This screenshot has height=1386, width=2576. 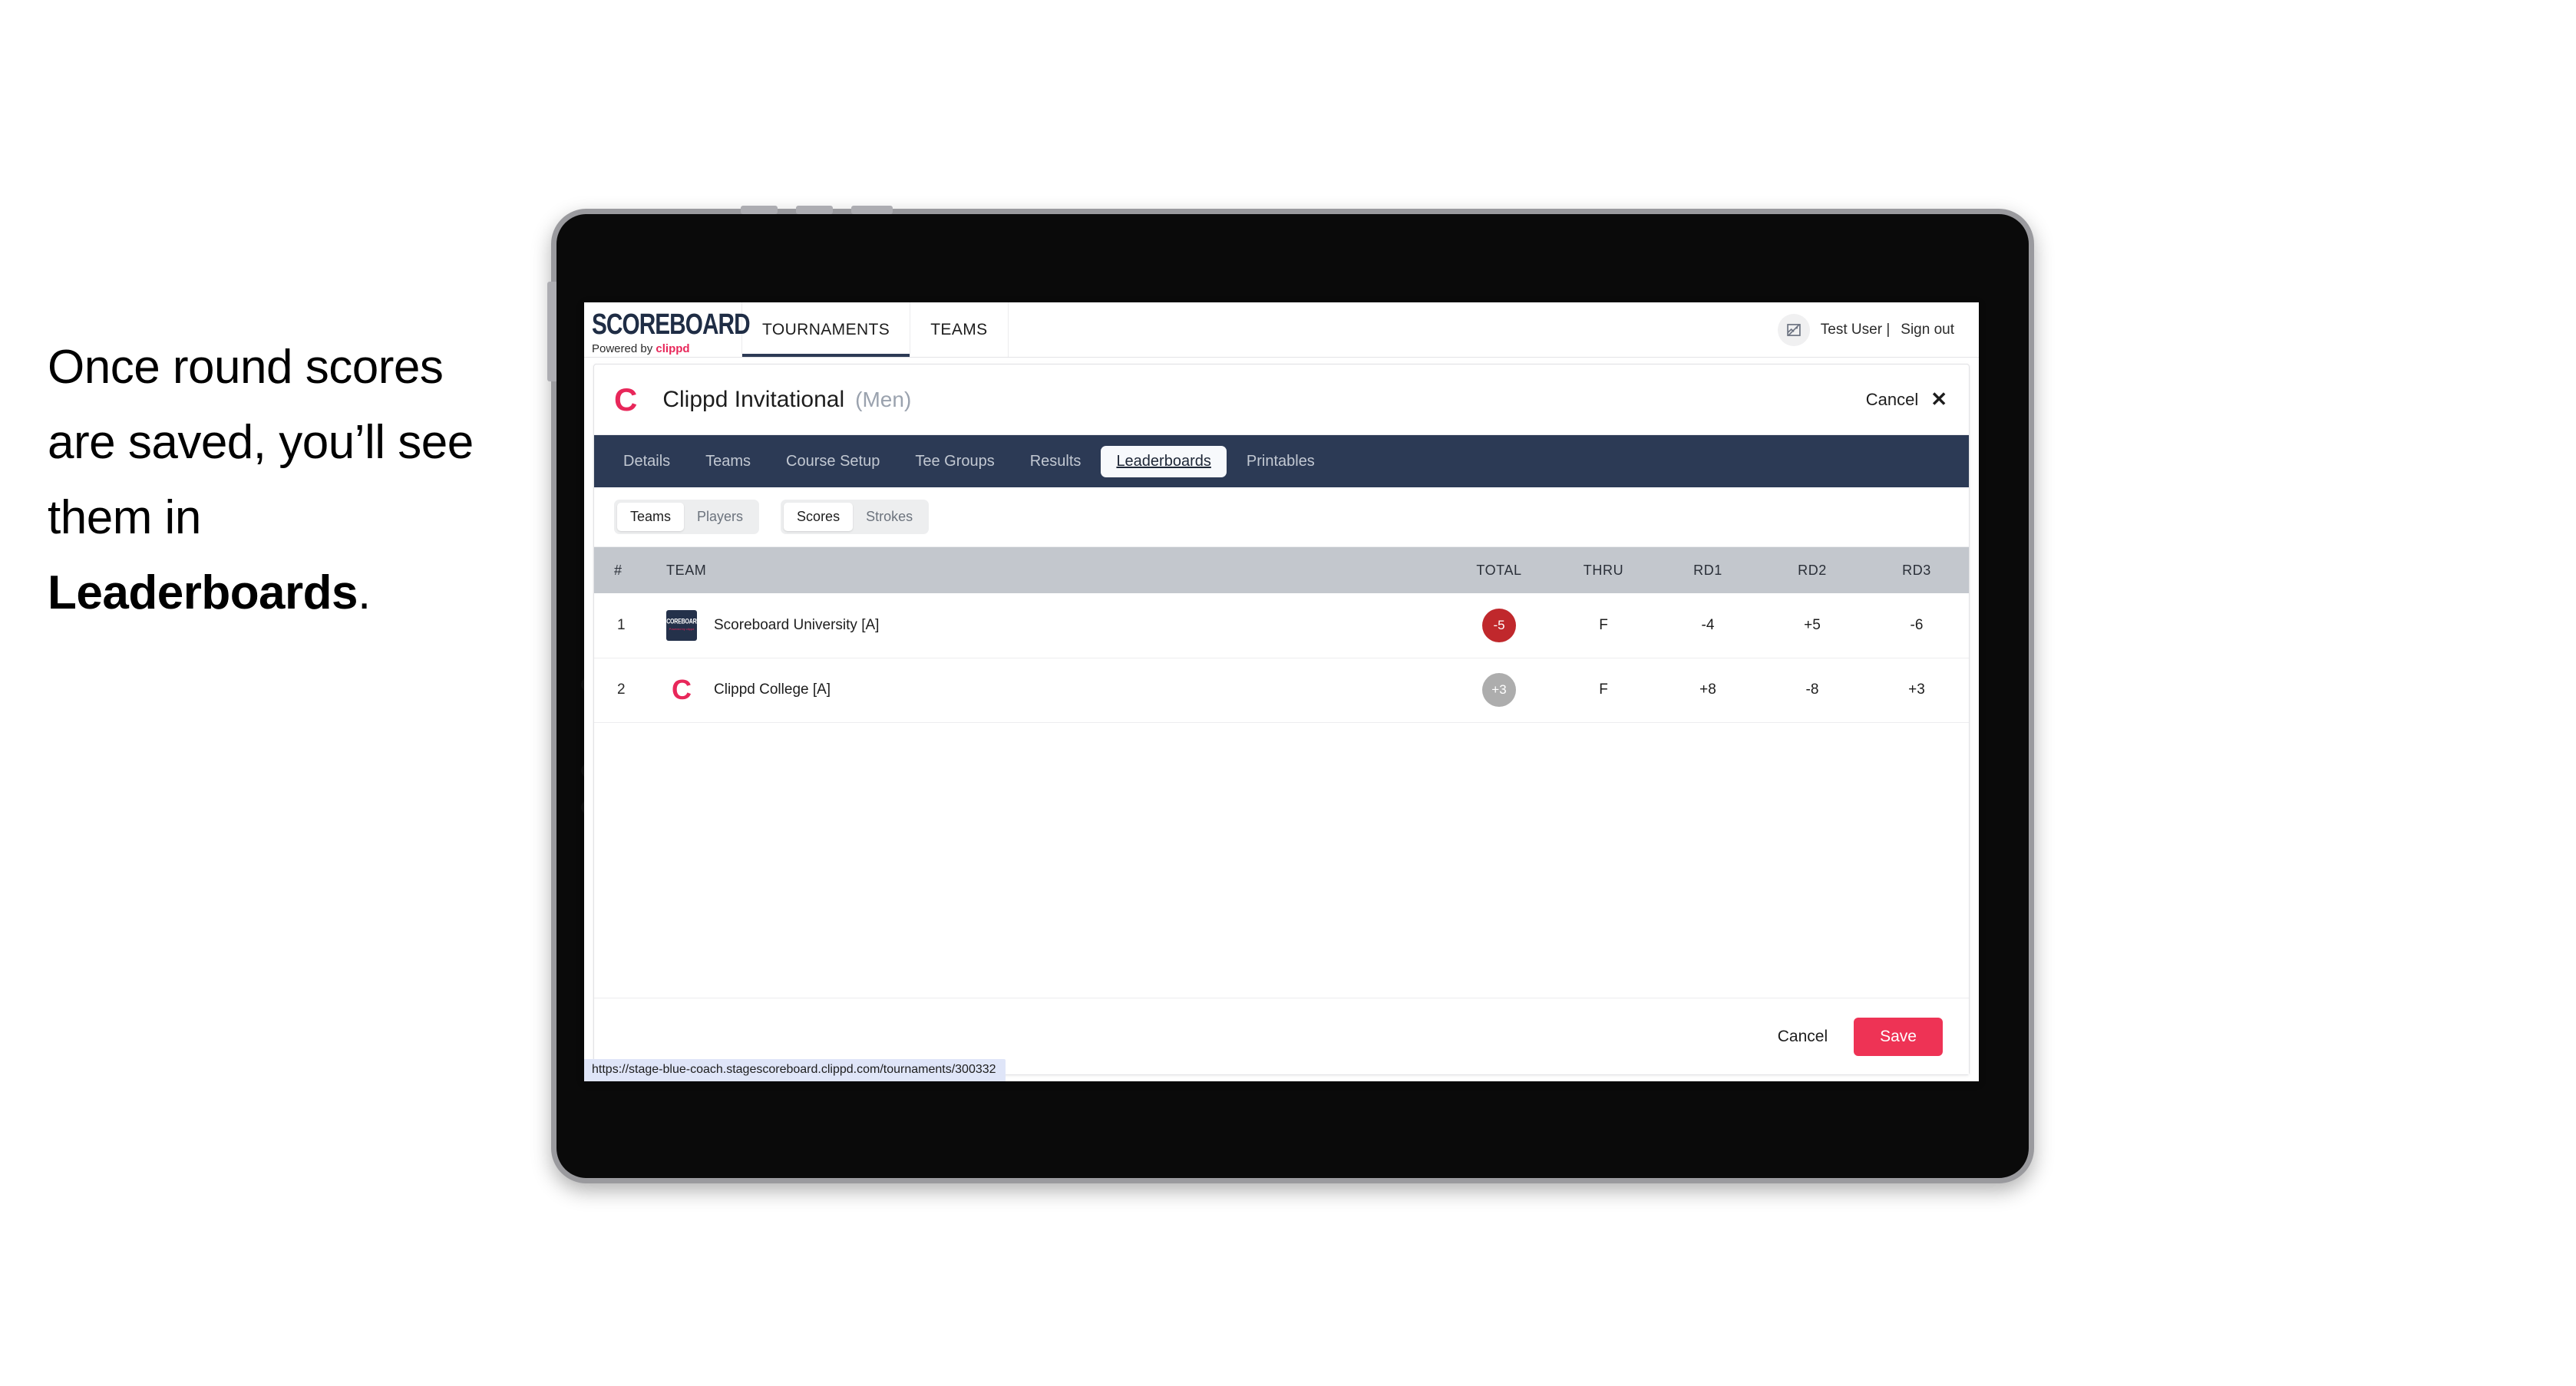 What do you see at coordinates (720, 517) in the screenshot?
I see `toggle-players: Players` at bounding box center [720, 517].